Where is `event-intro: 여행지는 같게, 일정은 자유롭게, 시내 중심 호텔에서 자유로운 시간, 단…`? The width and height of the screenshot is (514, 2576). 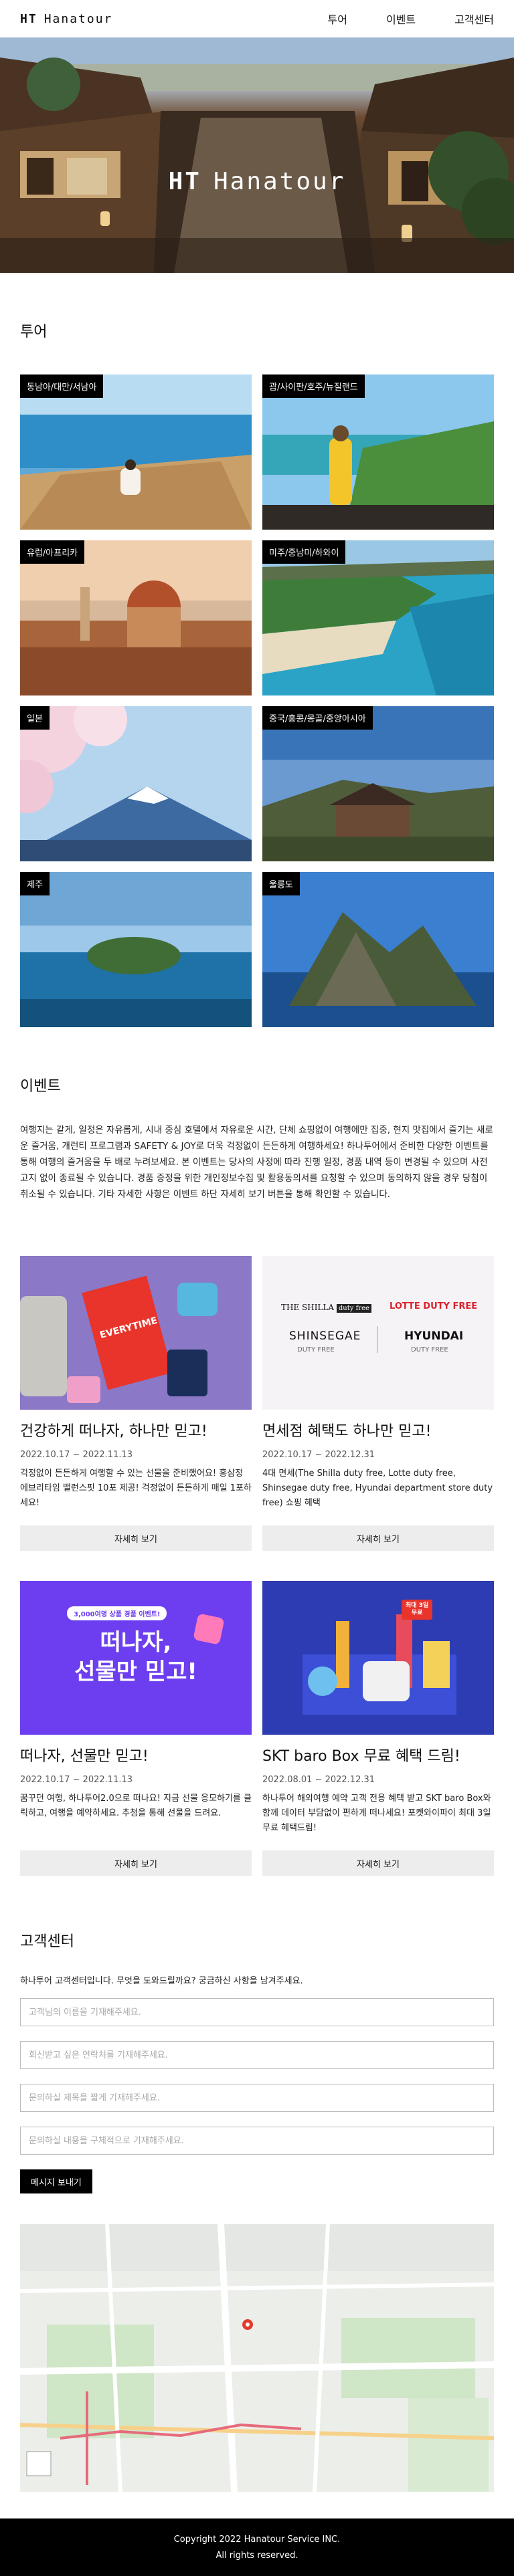
event-intro: 여행지는 같게, 일정은 자유롭게, 시내 중심 호텔에서 자유로운 시간, 단… is located at coordinates (256, 1162).